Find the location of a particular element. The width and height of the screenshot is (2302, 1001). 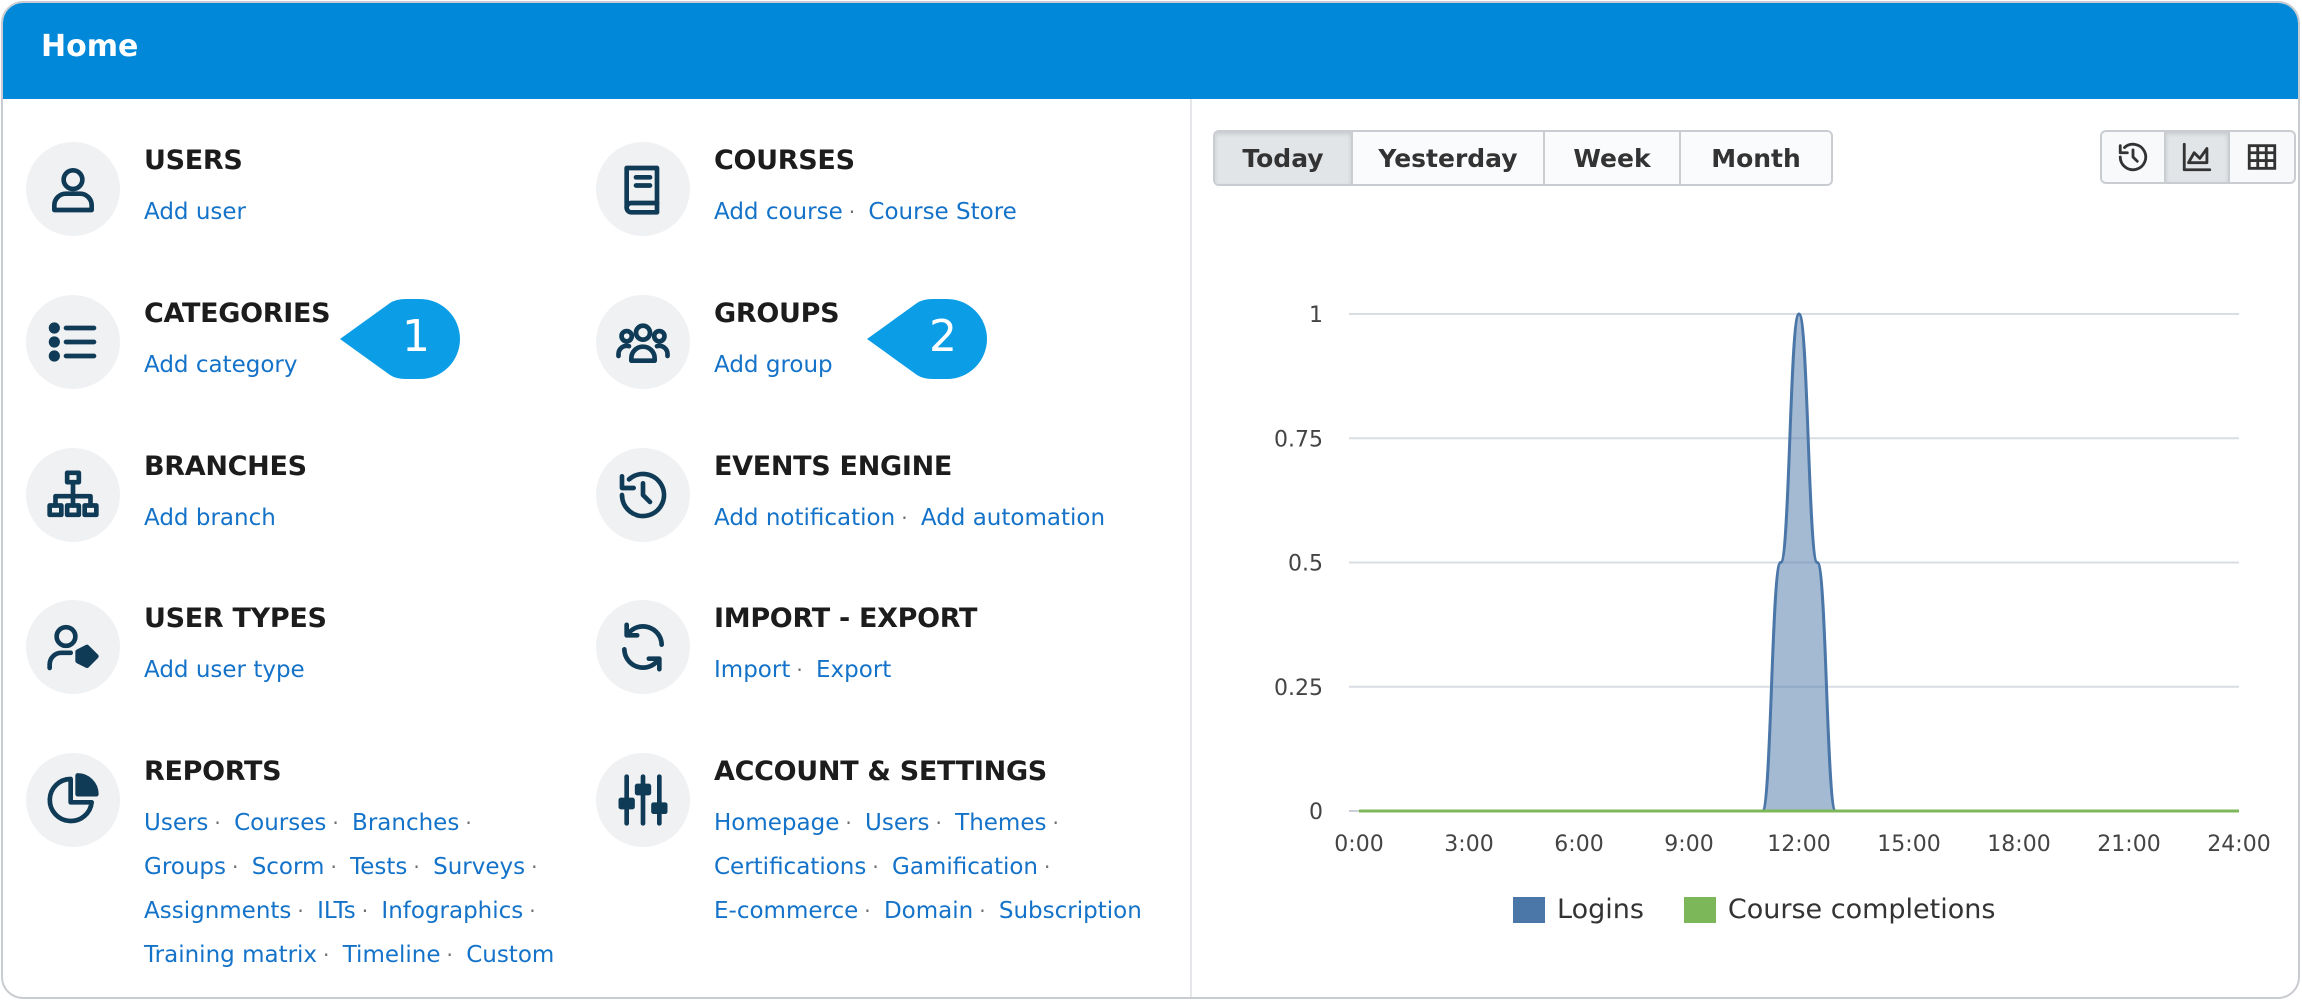

categories-title: CATEGORIES is located at coordinates (237, 313).